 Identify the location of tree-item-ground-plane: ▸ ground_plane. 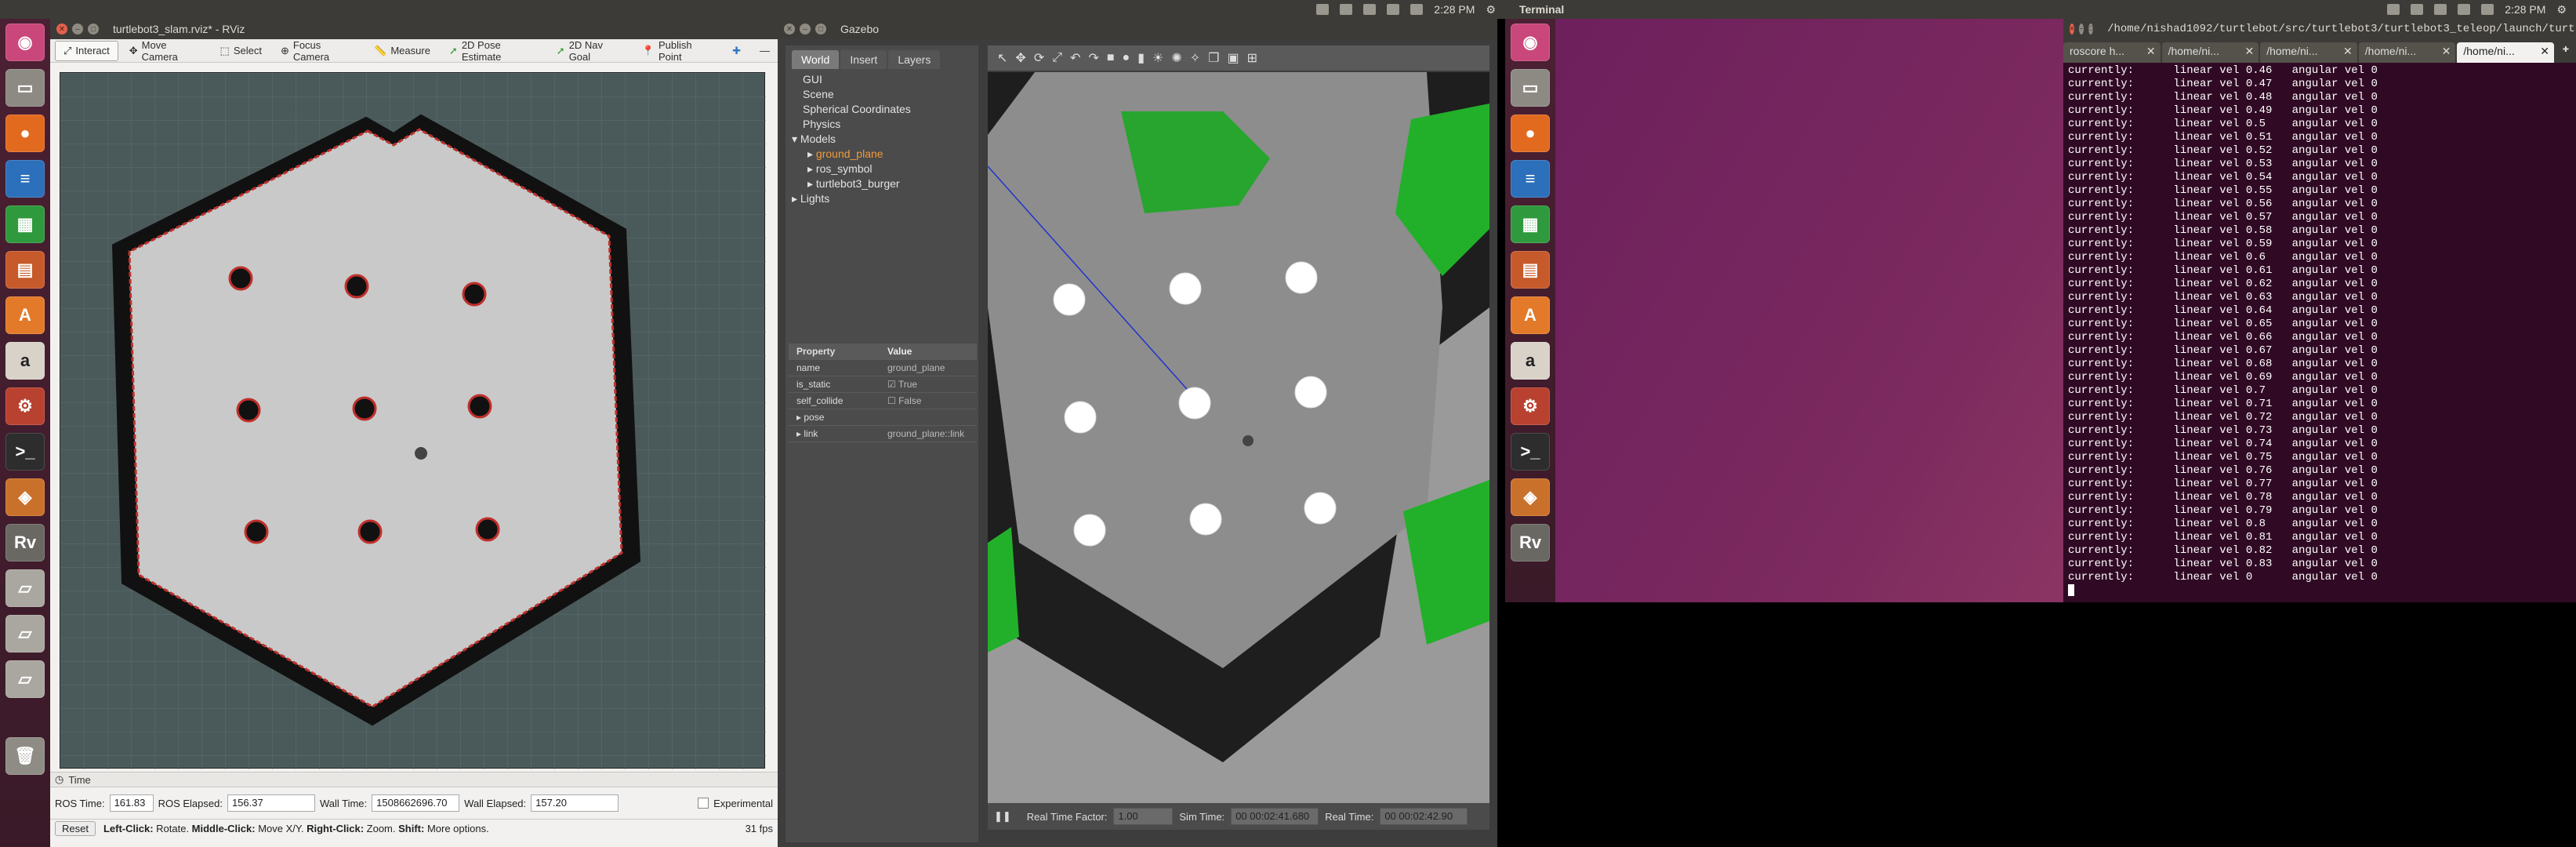
(882, 154).